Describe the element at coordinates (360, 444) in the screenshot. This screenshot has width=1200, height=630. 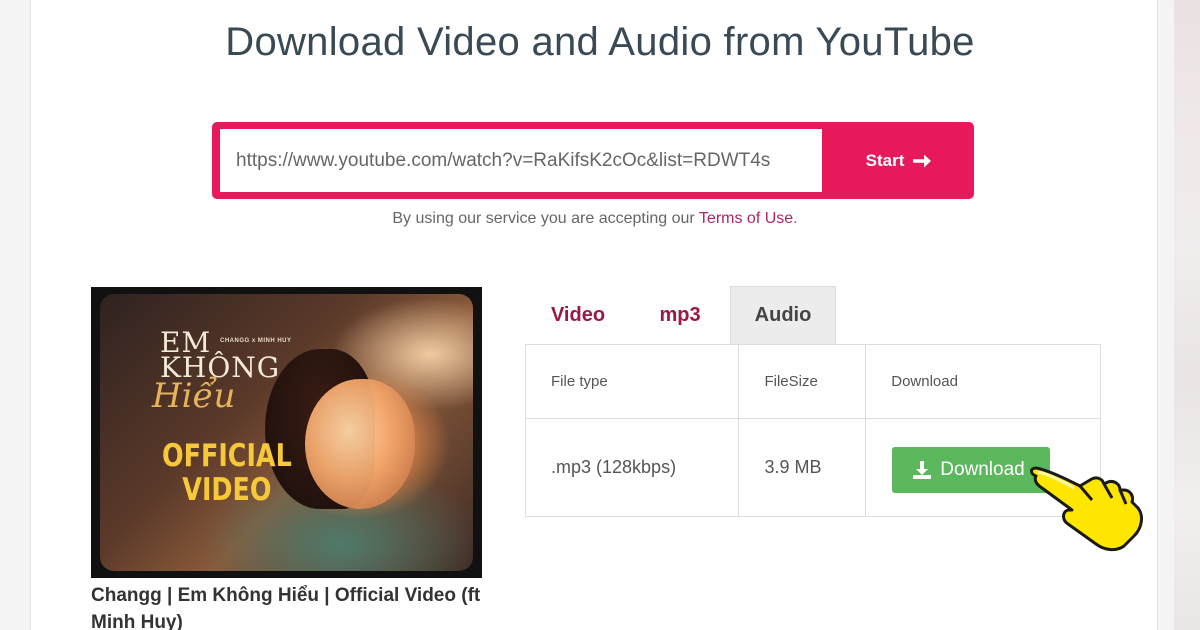
I see `thumbnail-figure-face` at that location.